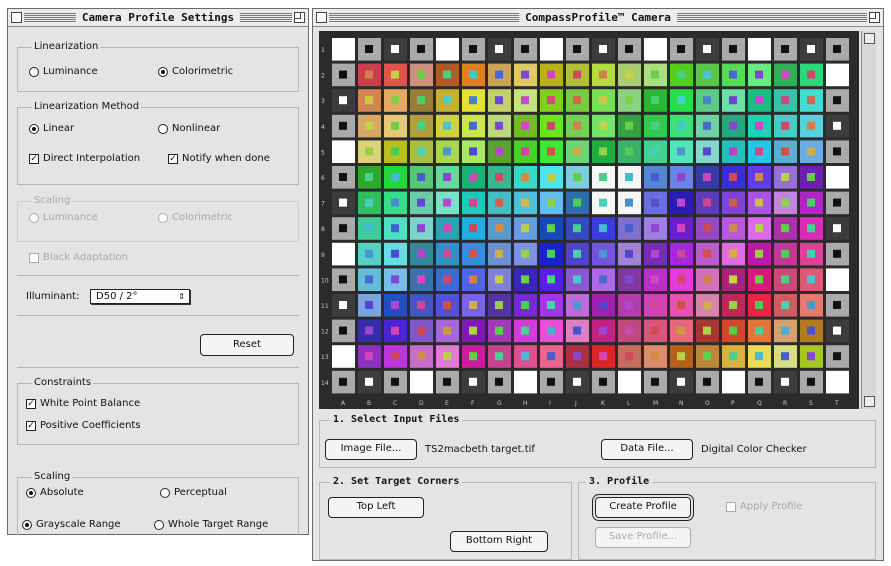 This screenshot has height=566, width=891. Describe the element at coordinates (92, 158) in the screenshot. I see `option-label: Direct Interpolation` at that location.